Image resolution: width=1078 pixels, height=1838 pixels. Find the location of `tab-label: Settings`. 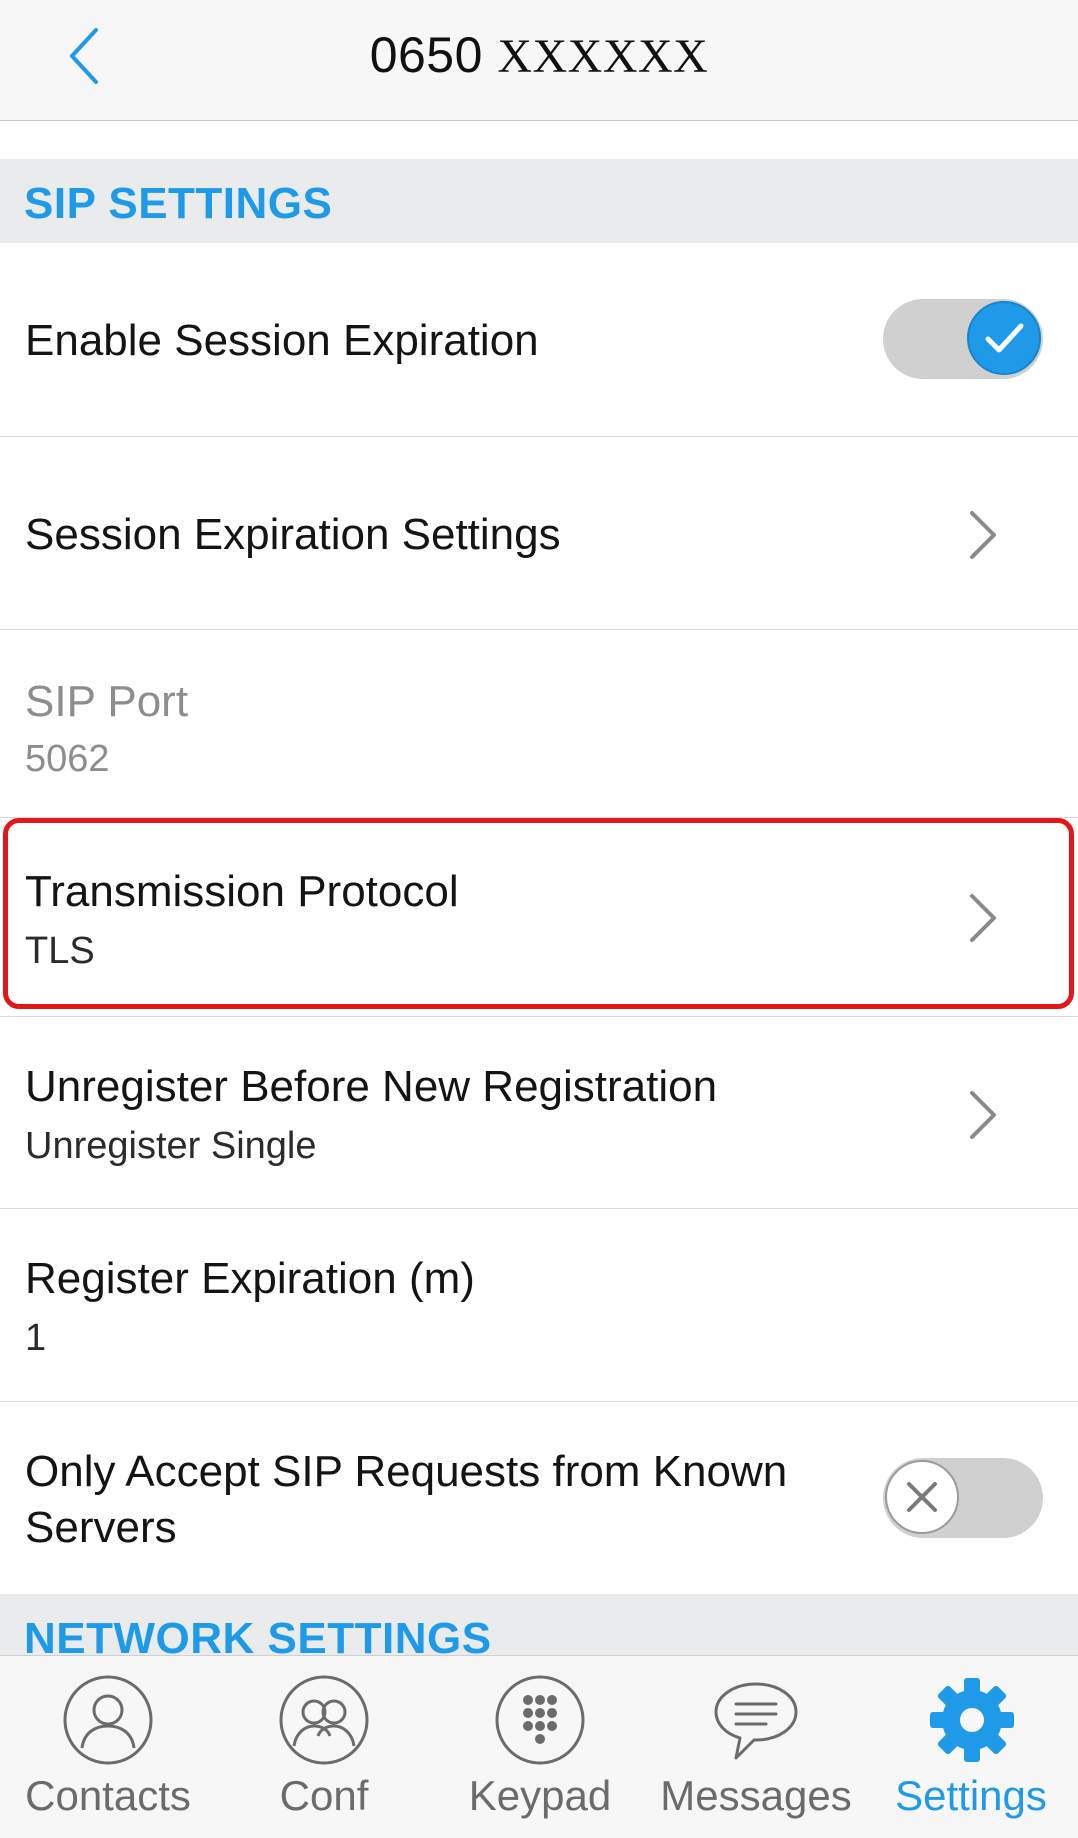

tab-label: Settings is located at coordinates (971, 1795).